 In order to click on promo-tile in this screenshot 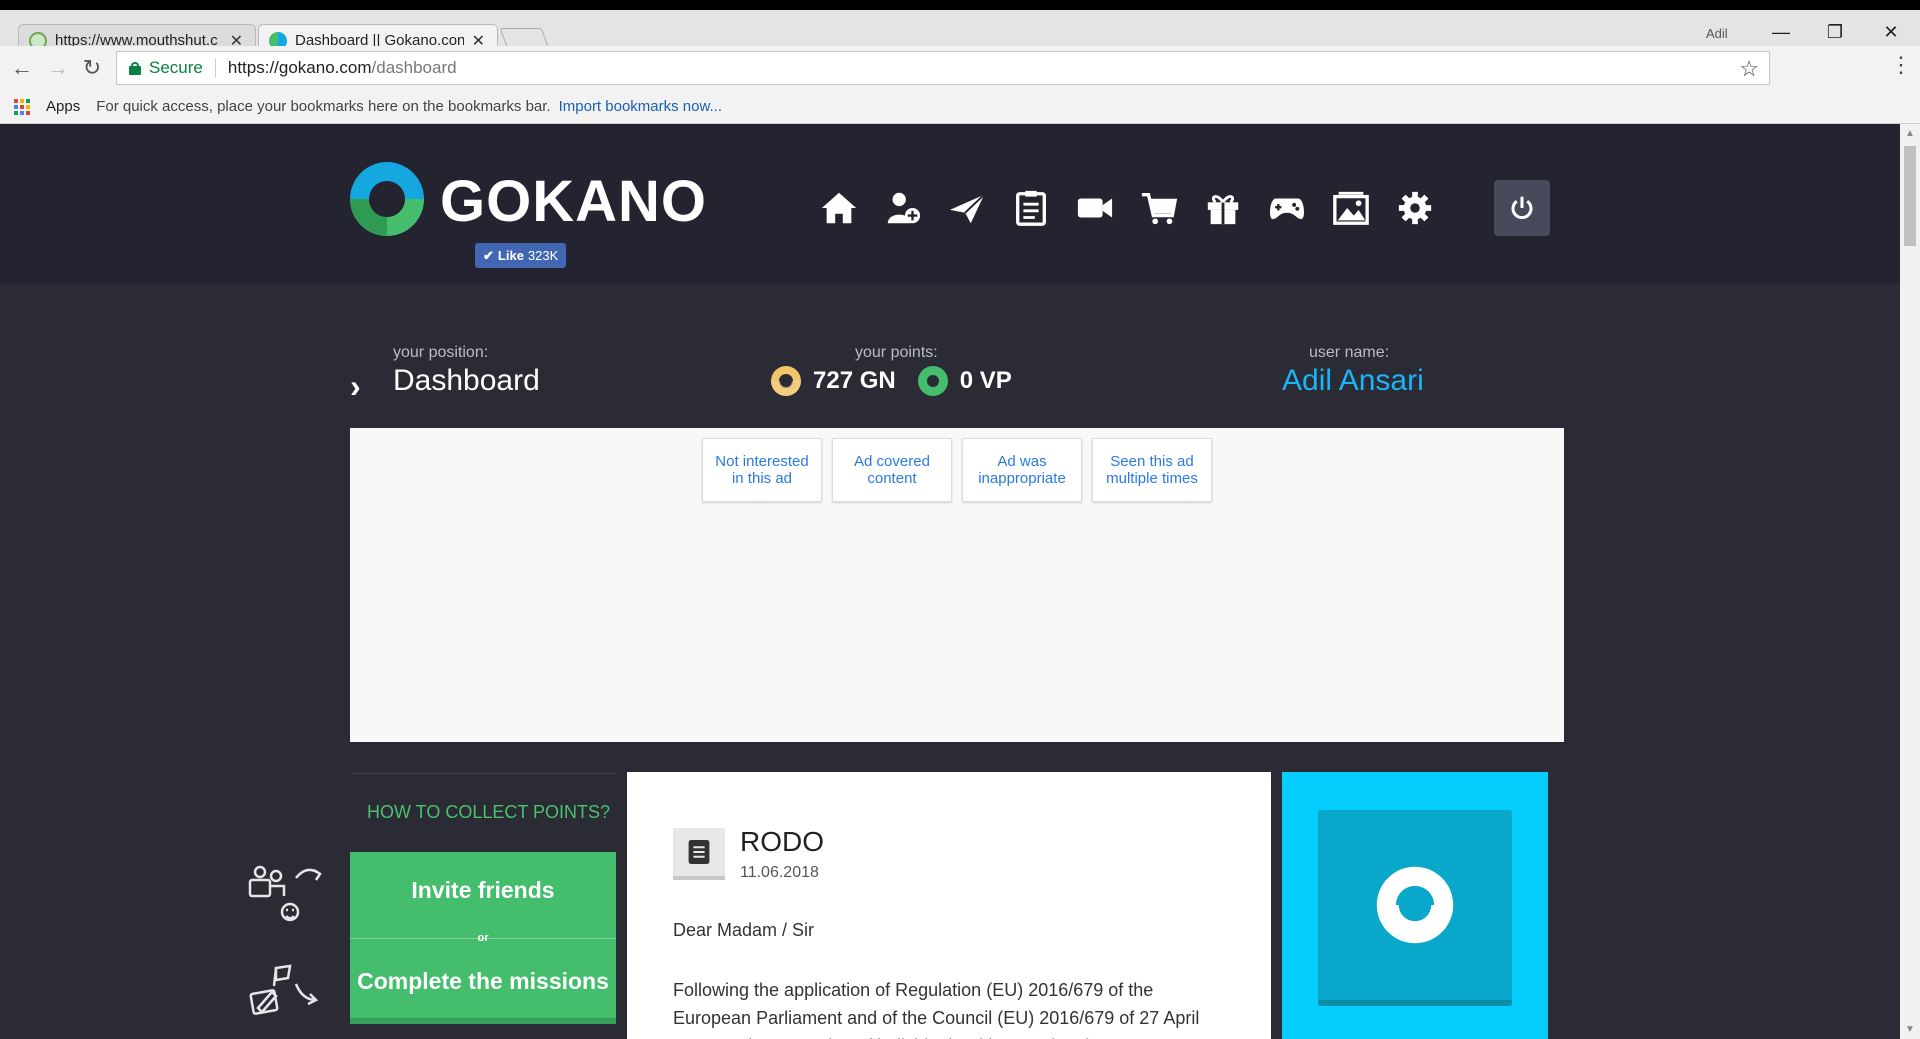, I will do `click(1415, 908)`.